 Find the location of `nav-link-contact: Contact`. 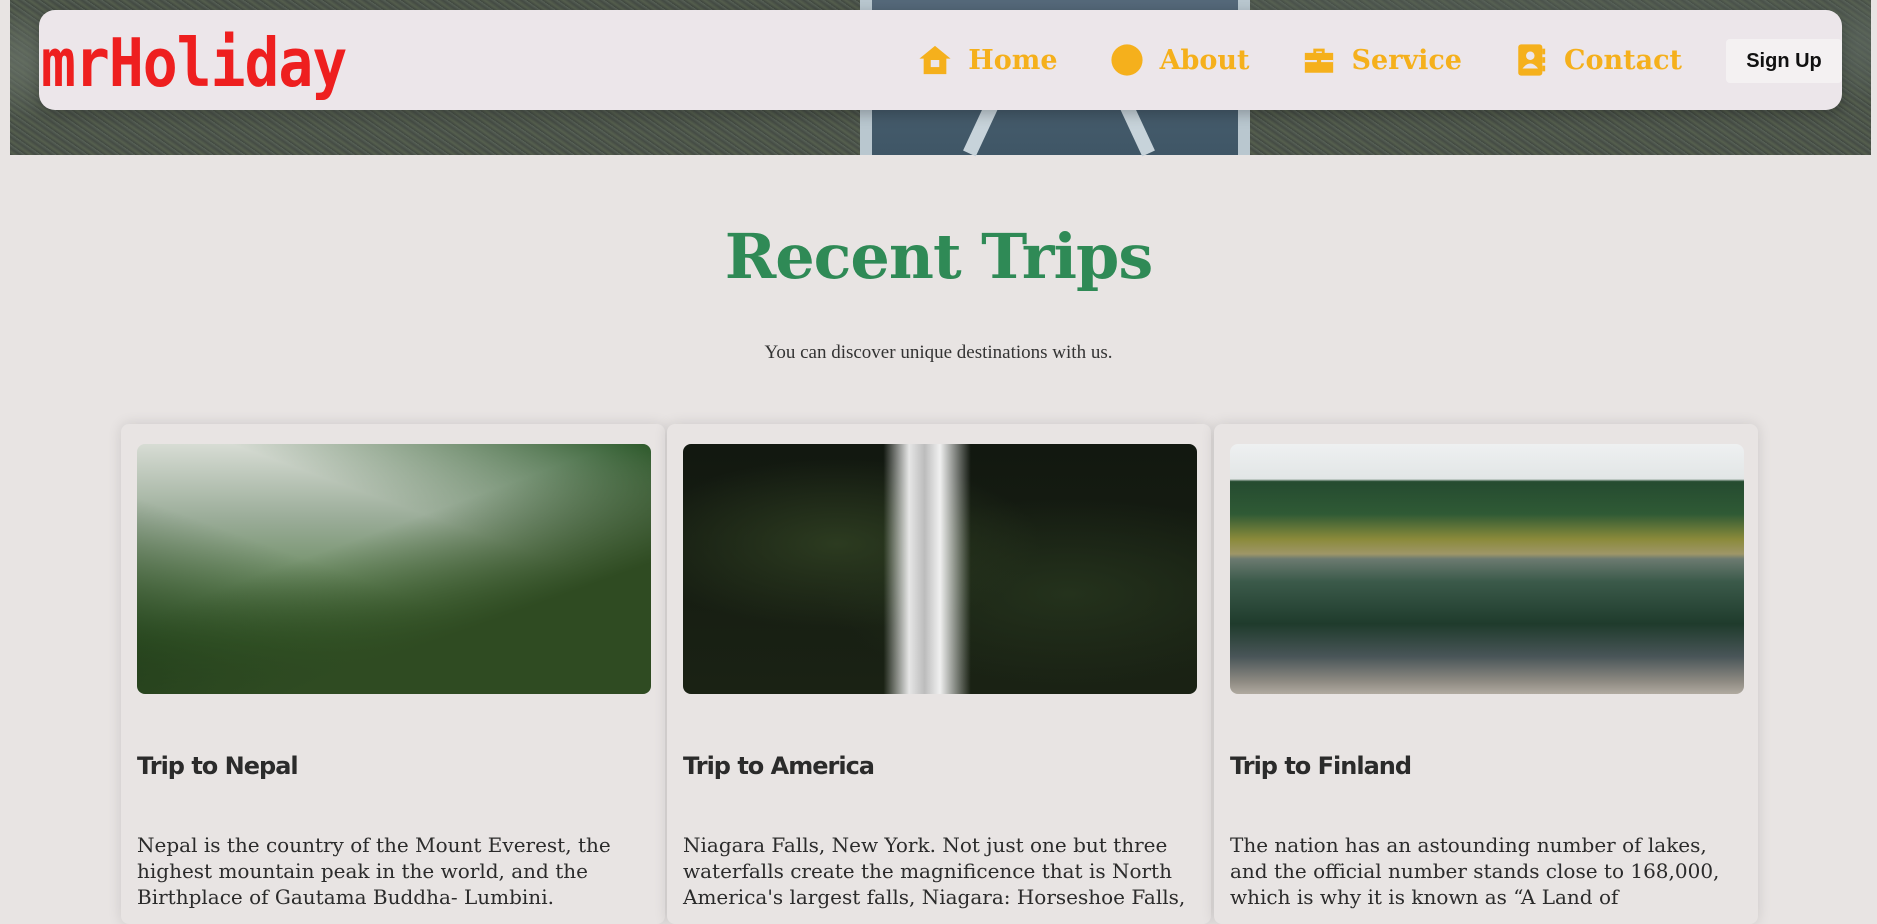

nav-link-contact: Contact is located at coordinates (1598, 60).